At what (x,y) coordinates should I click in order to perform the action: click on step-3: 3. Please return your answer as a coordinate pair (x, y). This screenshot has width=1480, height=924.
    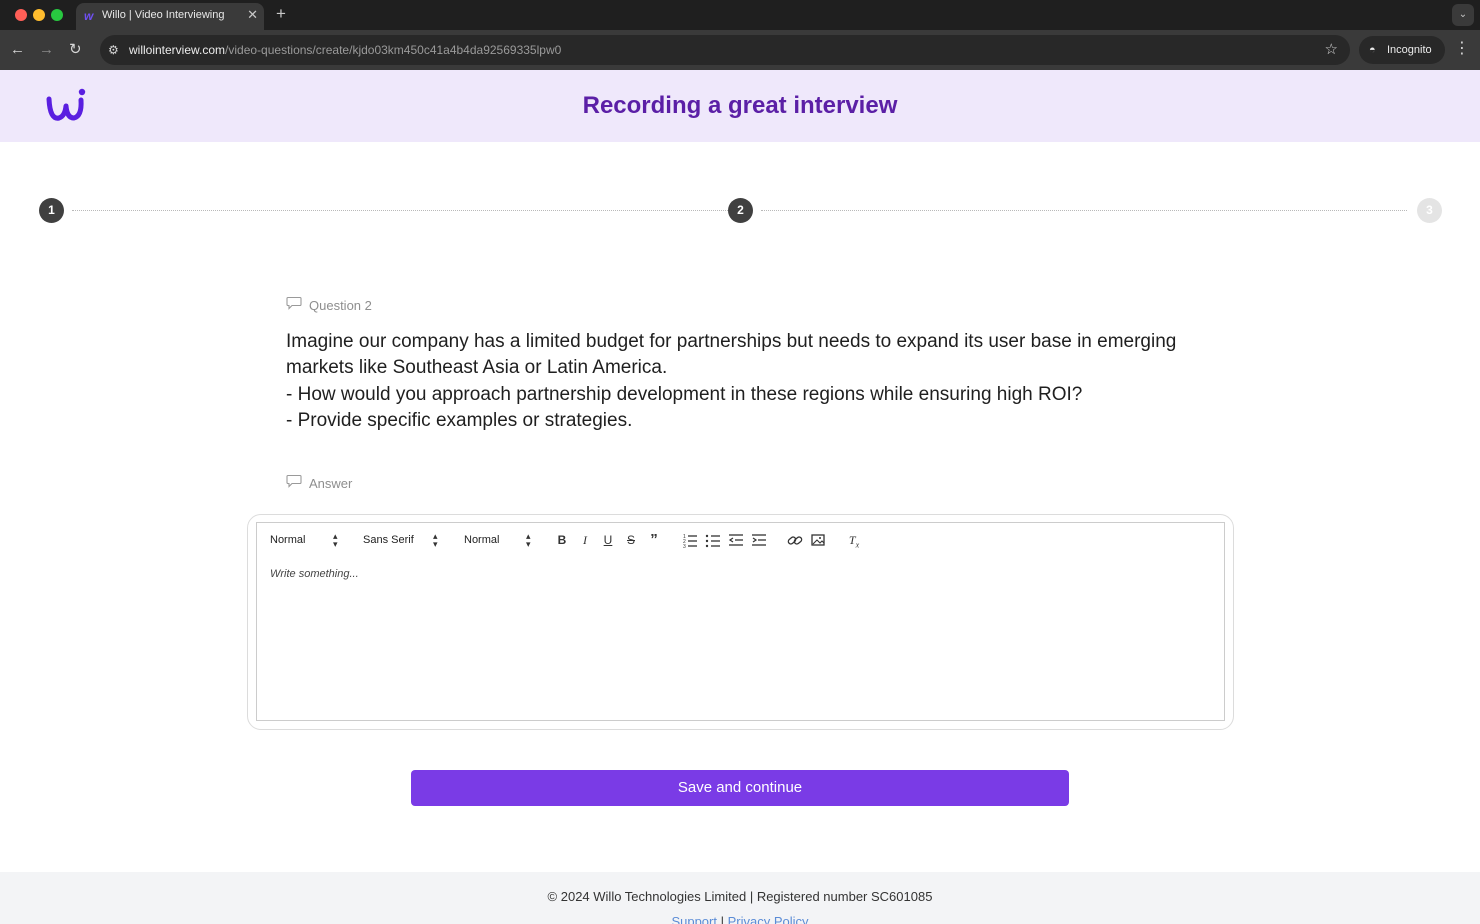
    Looking at the image, I should click on (1429, 210).